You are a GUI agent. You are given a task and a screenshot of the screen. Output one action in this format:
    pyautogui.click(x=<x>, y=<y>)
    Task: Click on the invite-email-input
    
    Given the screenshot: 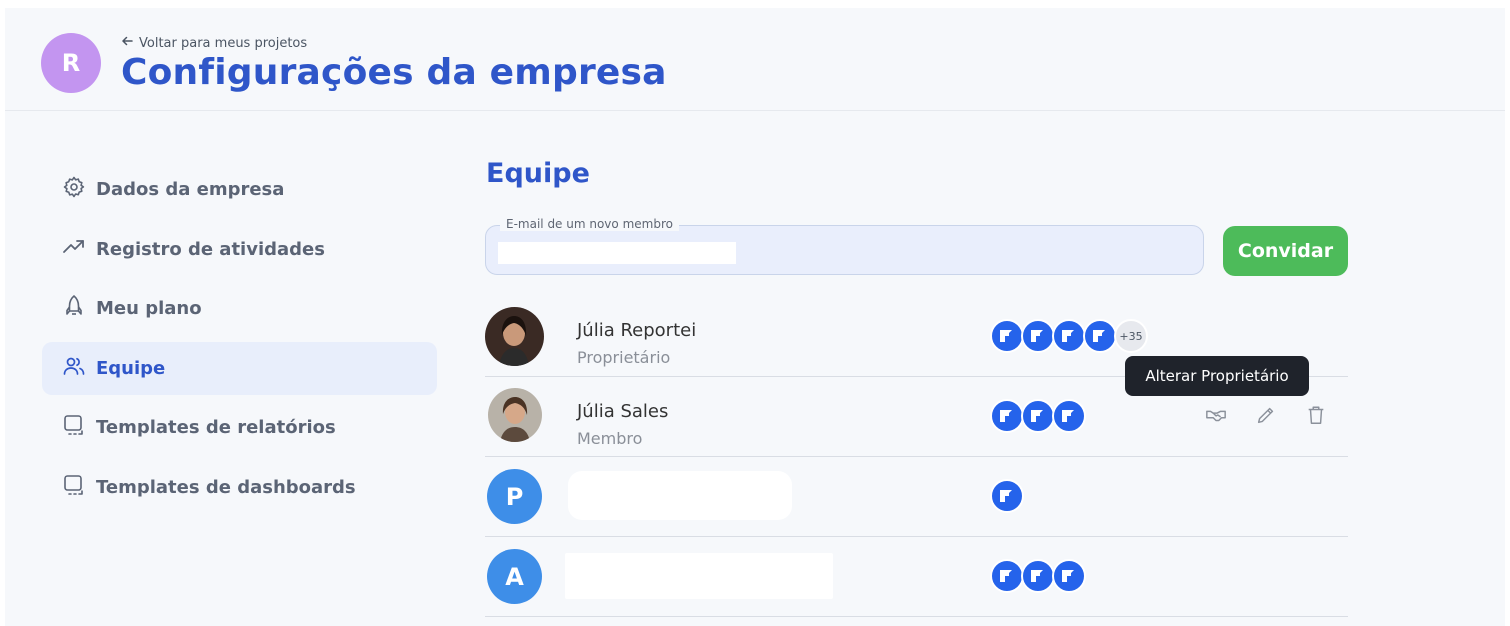 What is the action you would take?
    pyautogui.click(x=617, y=253)
    